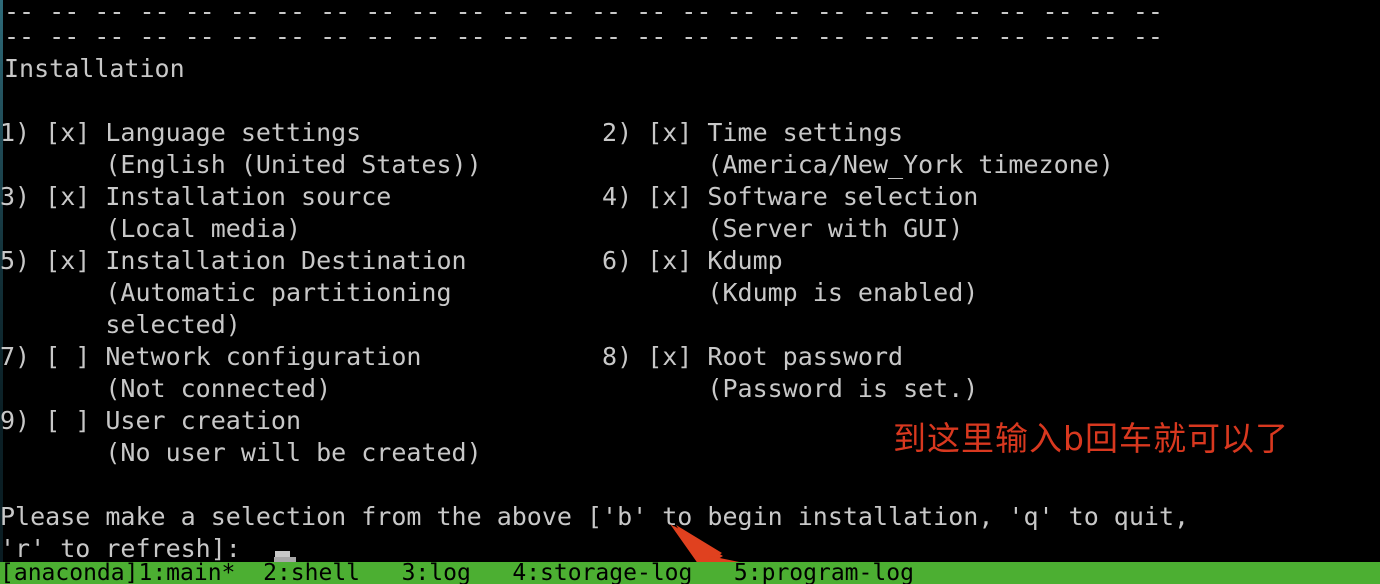 The image size is (1380, 584). Describe the element at coordinates (489, 388) in the screenshot. I see `menu-detail-7-and-8: (Not connected) (Password is set.)` at that location.